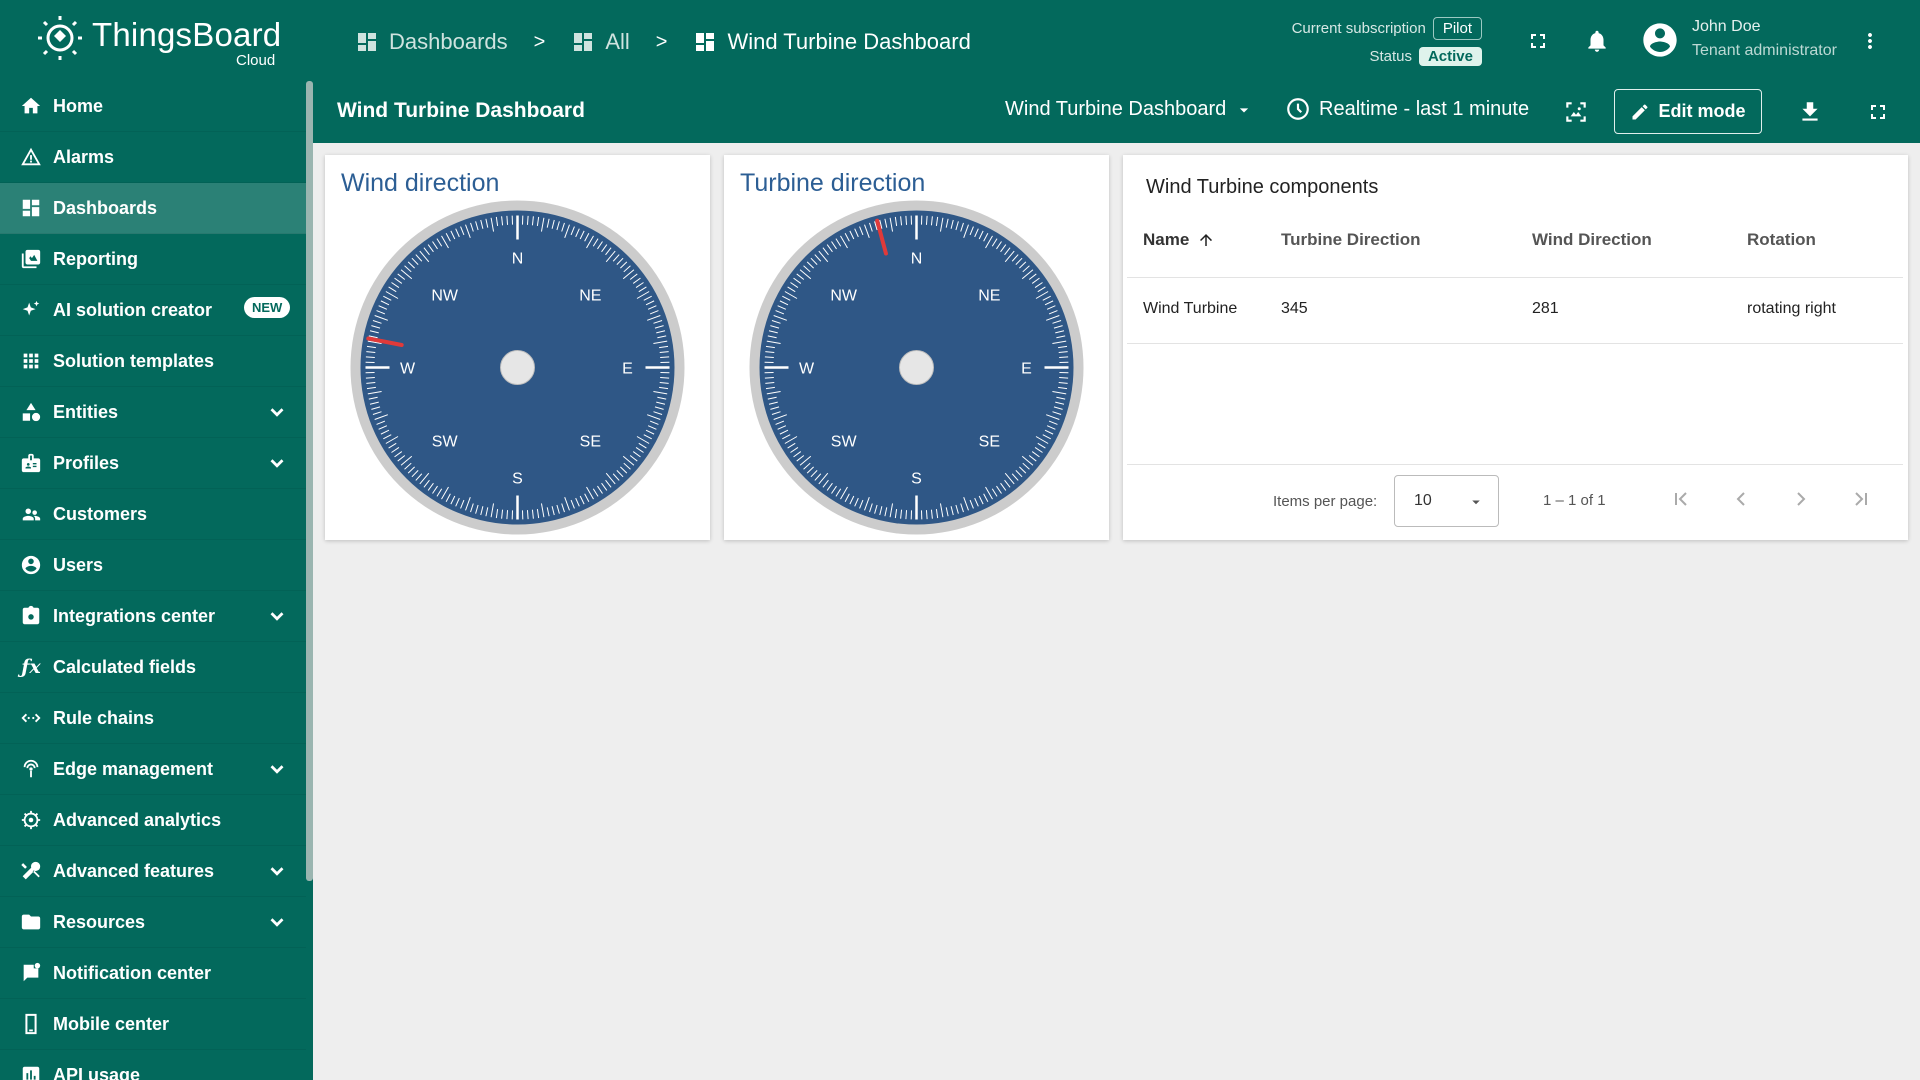  I want to click on sidebar-item-home: Home, so click(153, 106).